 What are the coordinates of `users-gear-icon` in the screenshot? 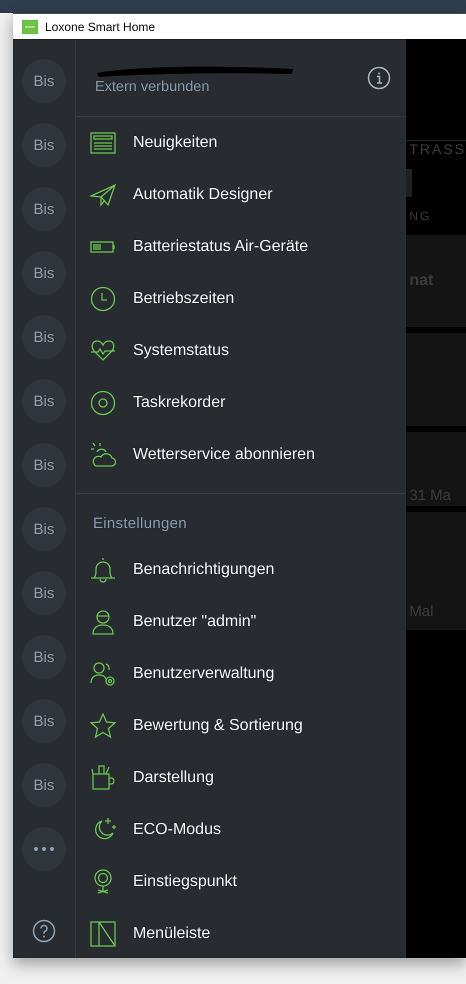 It's located at (103, 674).